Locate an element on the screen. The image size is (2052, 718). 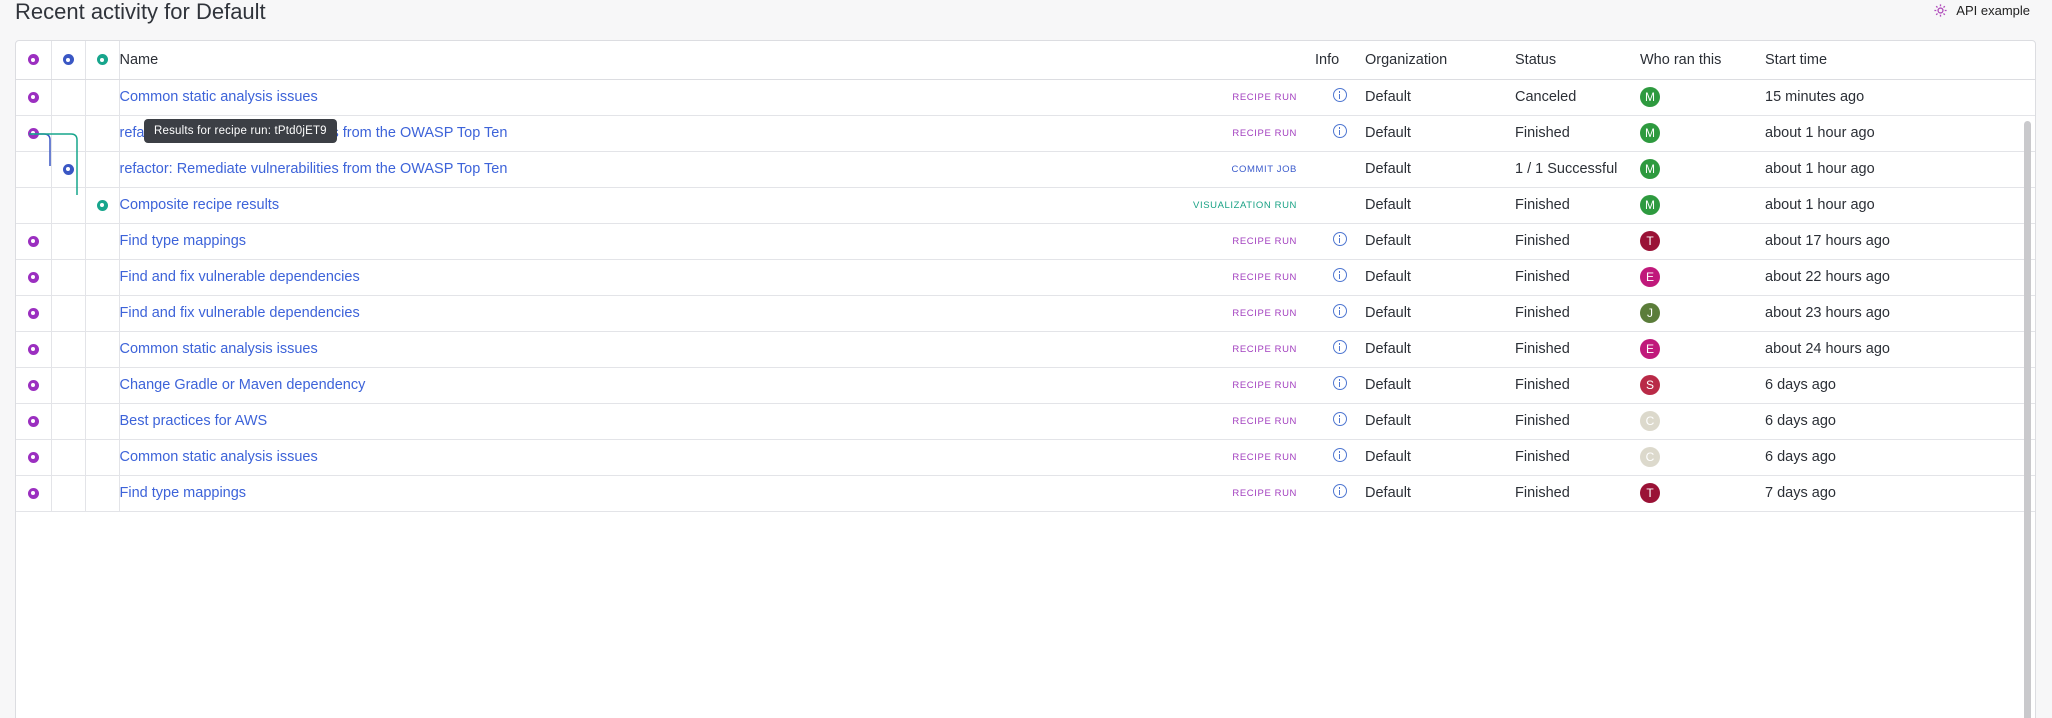
commit-job-dot-icon is located at coordinates (68, 60).